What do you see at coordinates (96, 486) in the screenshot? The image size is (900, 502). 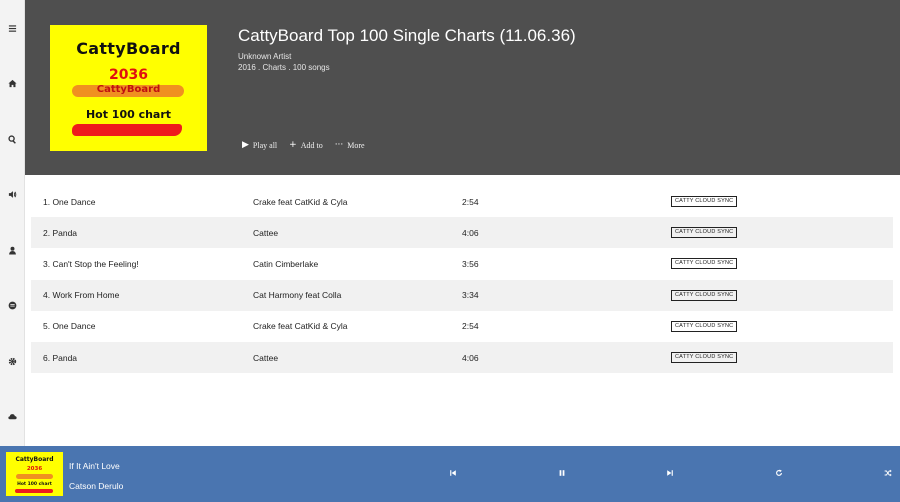 I see `now-playing-artist: Catson Derulo` at bounding box center [96, 486].